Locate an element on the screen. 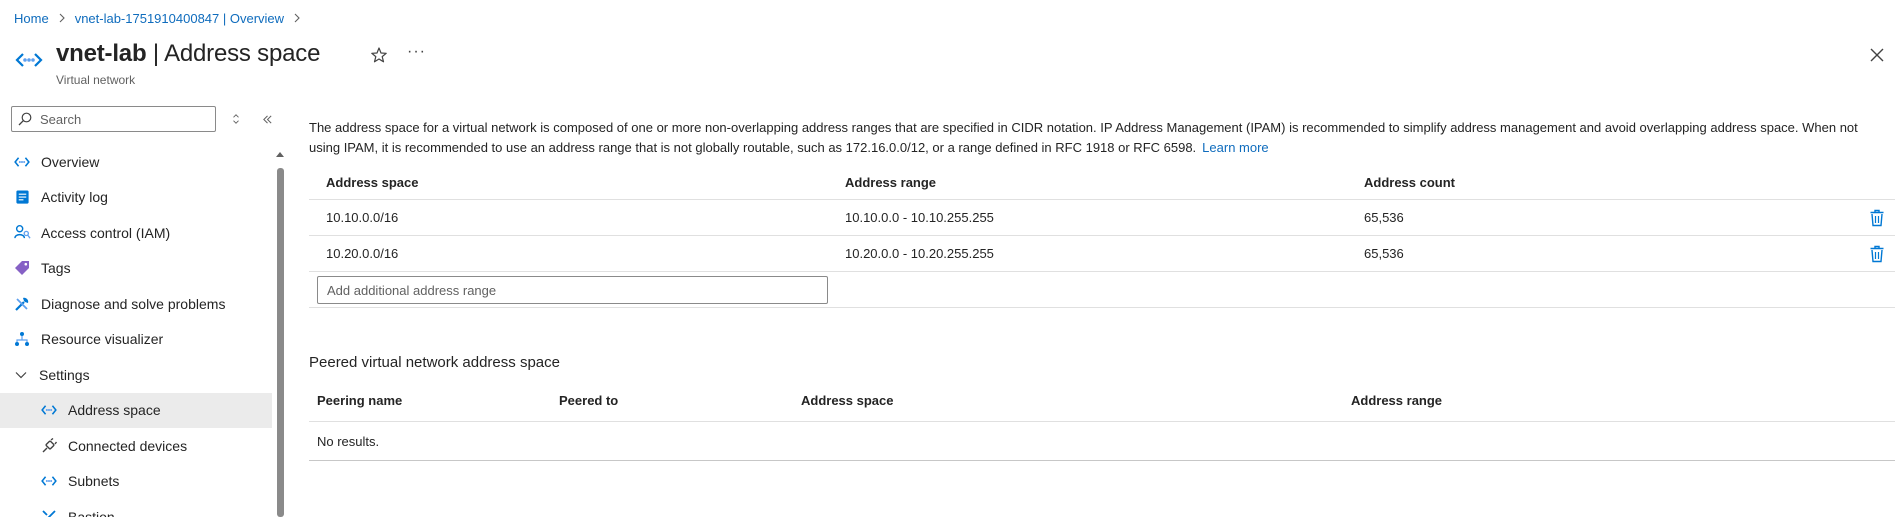 The image size is (1904, 517). address-space-cell: 10.20.0.0/16 is located at coordinates (362, 253).